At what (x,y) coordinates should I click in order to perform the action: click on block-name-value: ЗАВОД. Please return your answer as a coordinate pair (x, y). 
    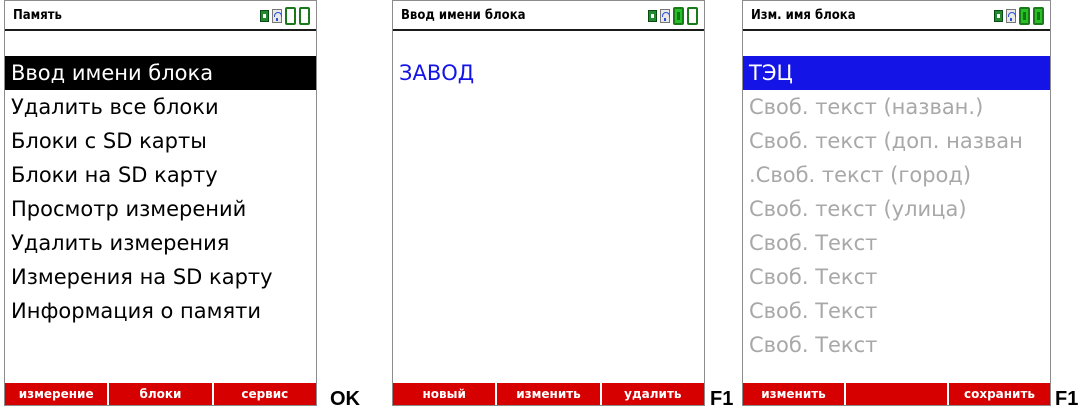
    Looking at the image, I should click on (548, 73).